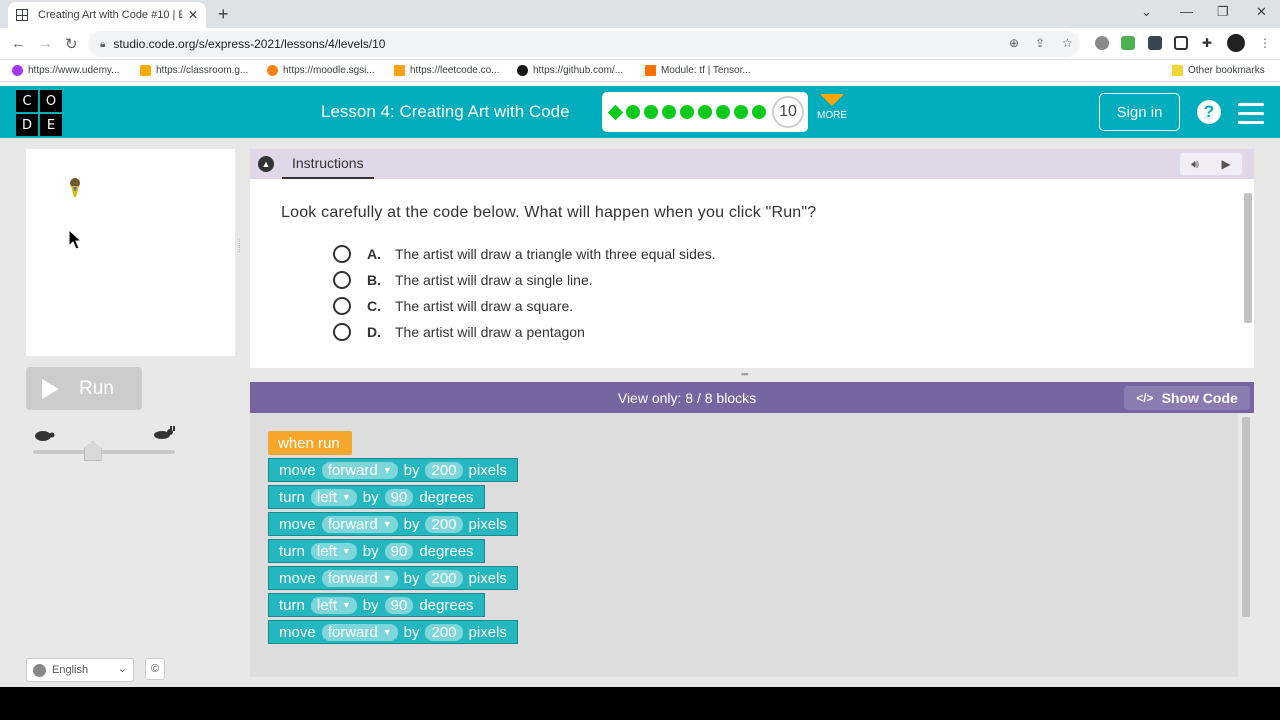 Image resolution: width=1280 pixels, height=720 pixels. What do you see at coordinates (1181, 43) in the screenshot?
I see `extension-media-icon` at bounding box center [1181, 43].